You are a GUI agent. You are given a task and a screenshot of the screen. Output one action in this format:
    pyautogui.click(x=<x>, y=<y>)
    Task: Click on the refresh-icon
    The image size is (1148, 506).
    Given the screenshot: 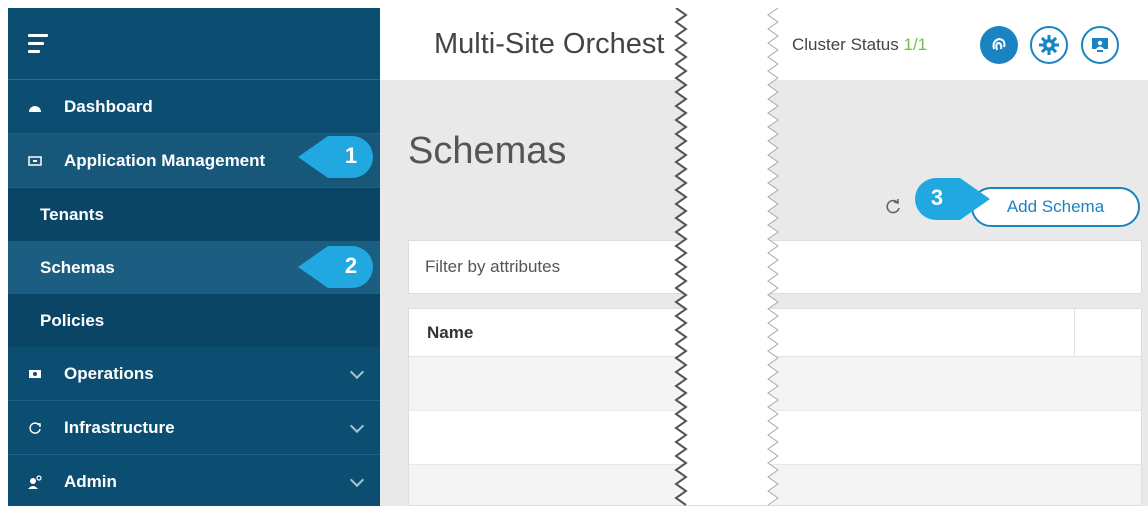 What is the action you would take?
    pyautogui.click(x=893, y=207)
    